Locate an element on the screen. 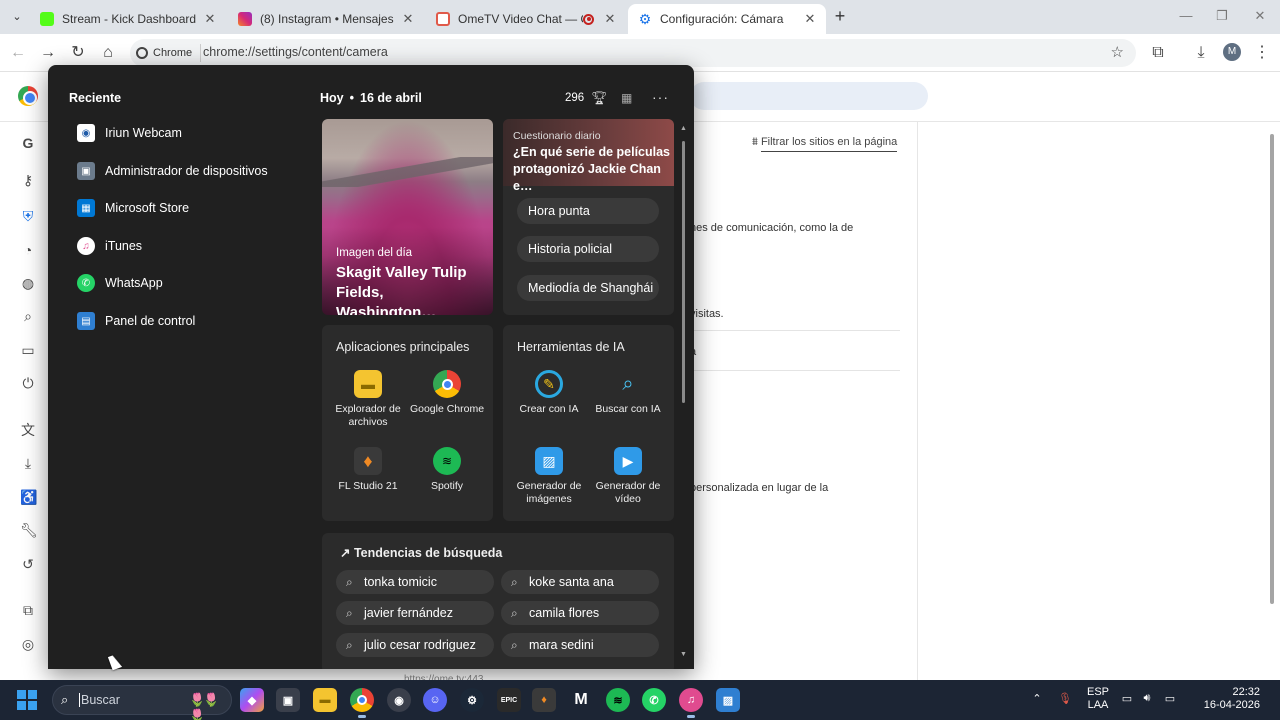 The height and width of the screenshot is (720, 1280). trend-chip: ⌕ julio cesar rodriguez is located at coordinates (415, 645).